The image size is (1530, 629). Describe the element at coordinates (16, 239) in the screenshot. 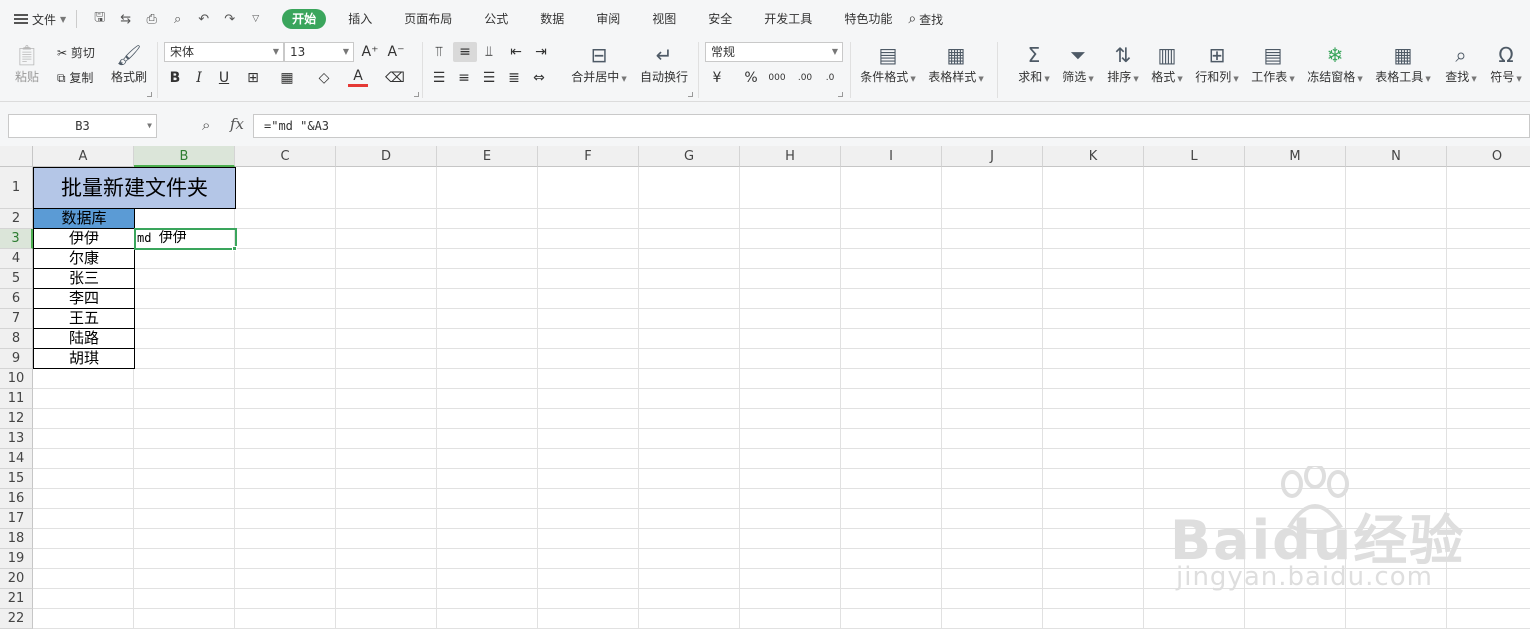

I see `row-header-3: 3` at that location.